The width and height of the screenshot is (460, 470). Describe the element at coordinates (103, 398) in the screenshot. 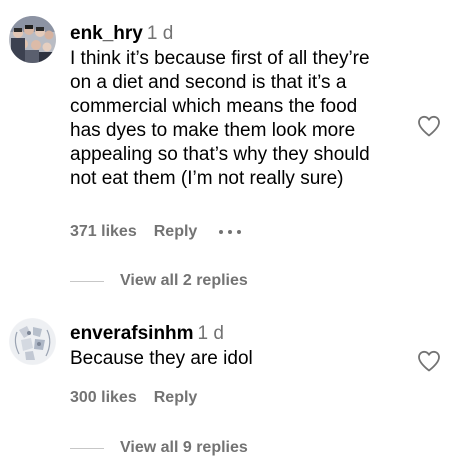

I see `likes-count: 300 likes` at that location.